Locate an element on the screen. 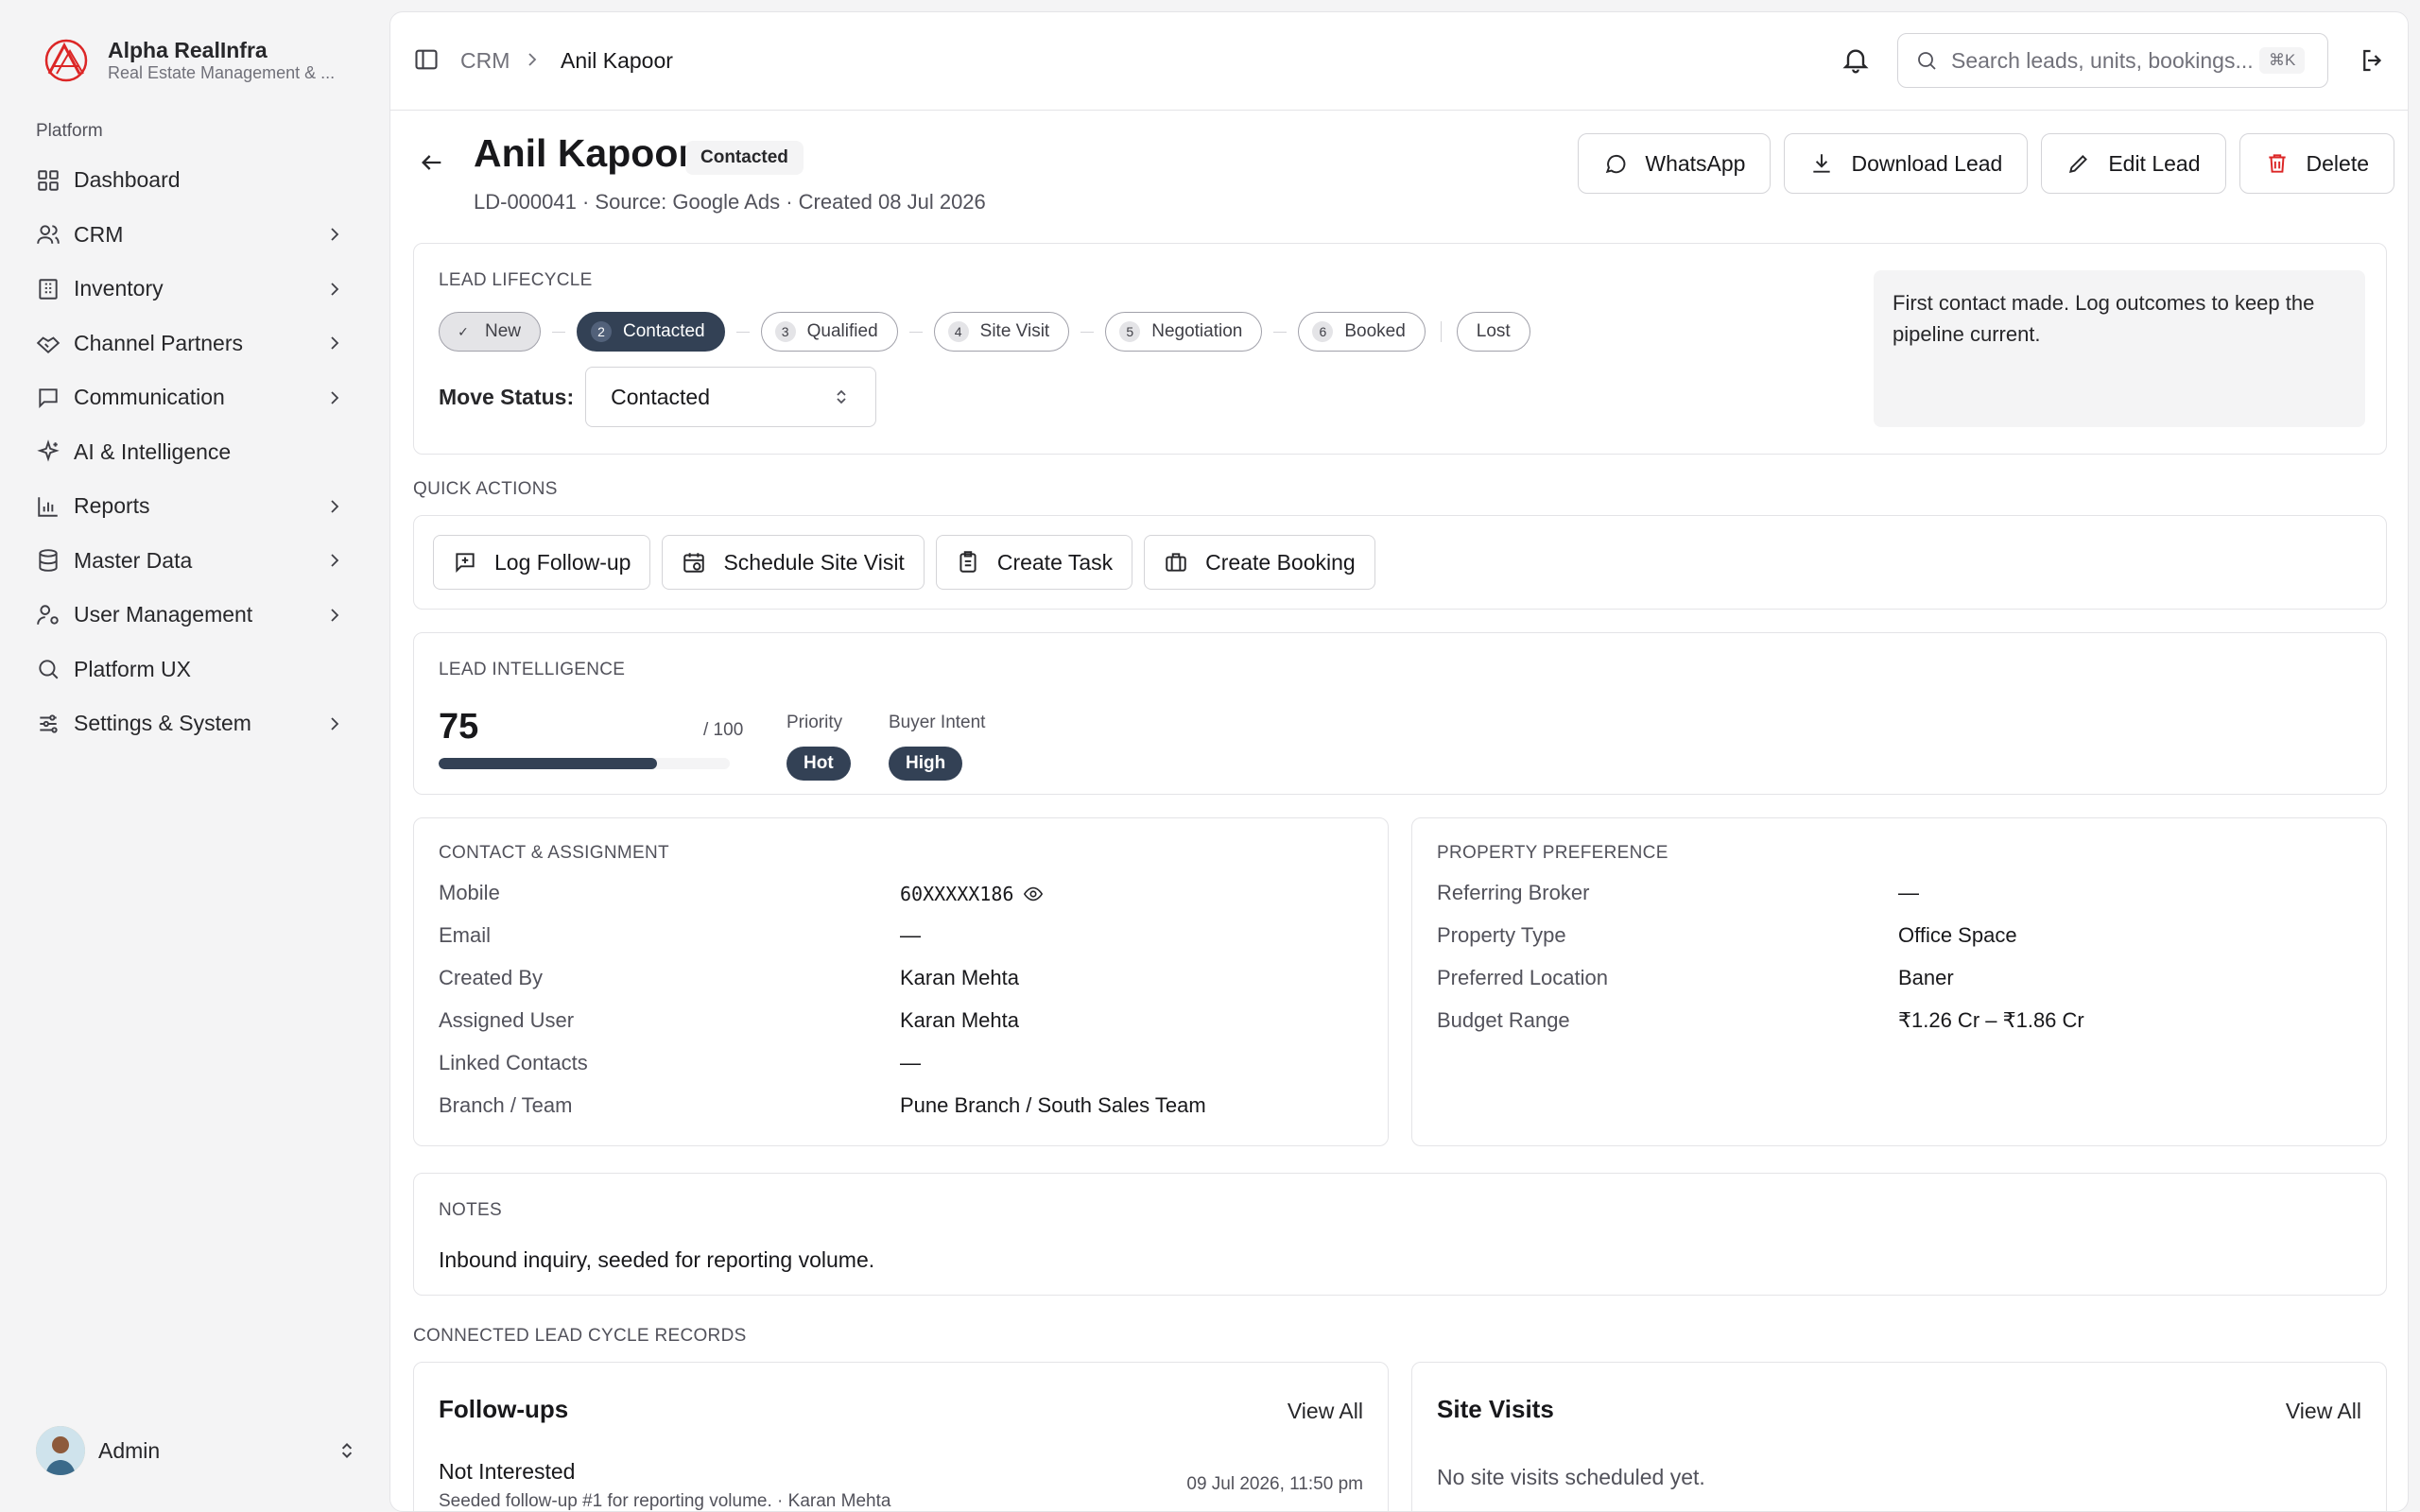  download-lead-button: Download Lead is located at coordinates (1907, 163).